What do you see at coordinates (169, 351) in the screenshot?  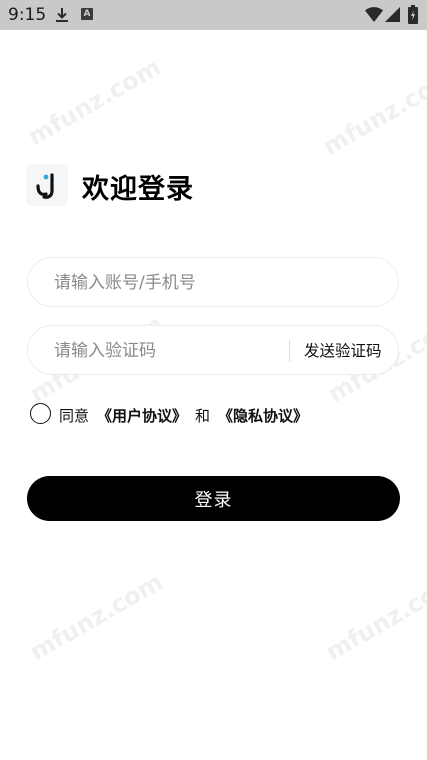 I see `verification-code-input` at bounding box center [169, 351].